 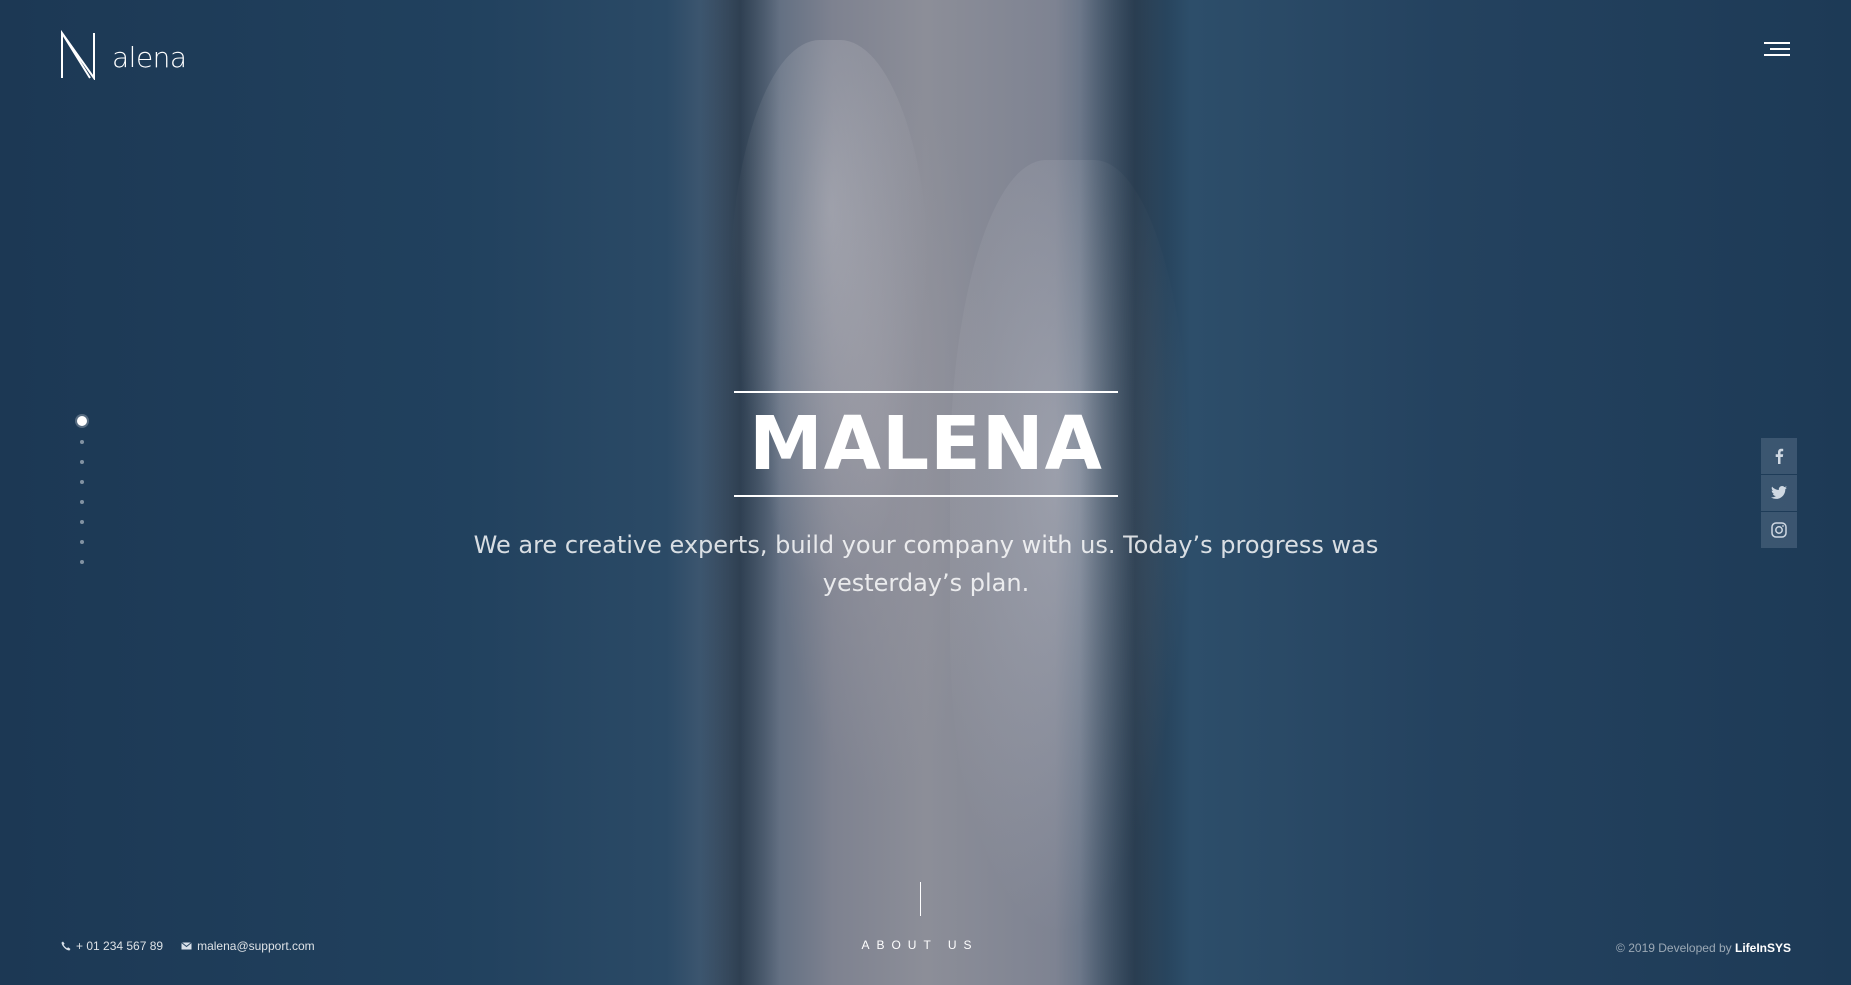 I want to click on social-links, so click(x=1779, y=493).